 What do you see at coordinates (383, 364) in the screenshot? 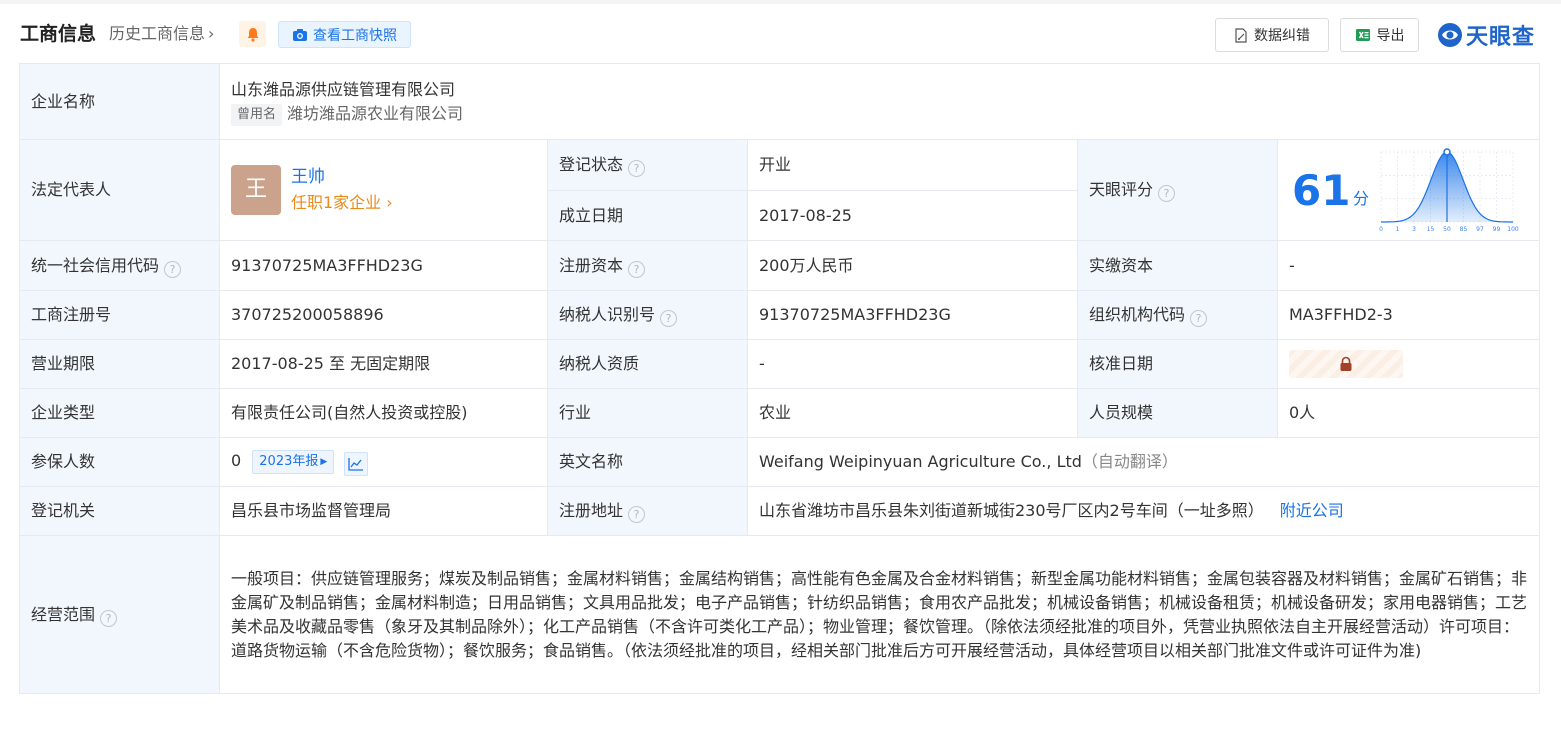
I see `term-value: 2017-08-25 至 无固定期限` at bounding box center [383, 364].